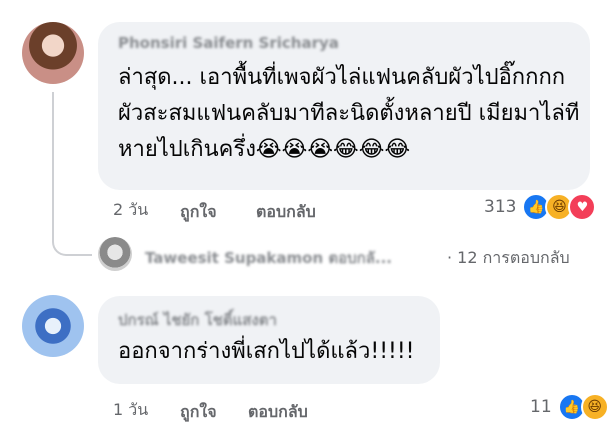 The height and width of the screenshot is (426, 613). Describe the element at coordinates (582, 207) in the screenshot. I see `love-icon: ♥` at that location.